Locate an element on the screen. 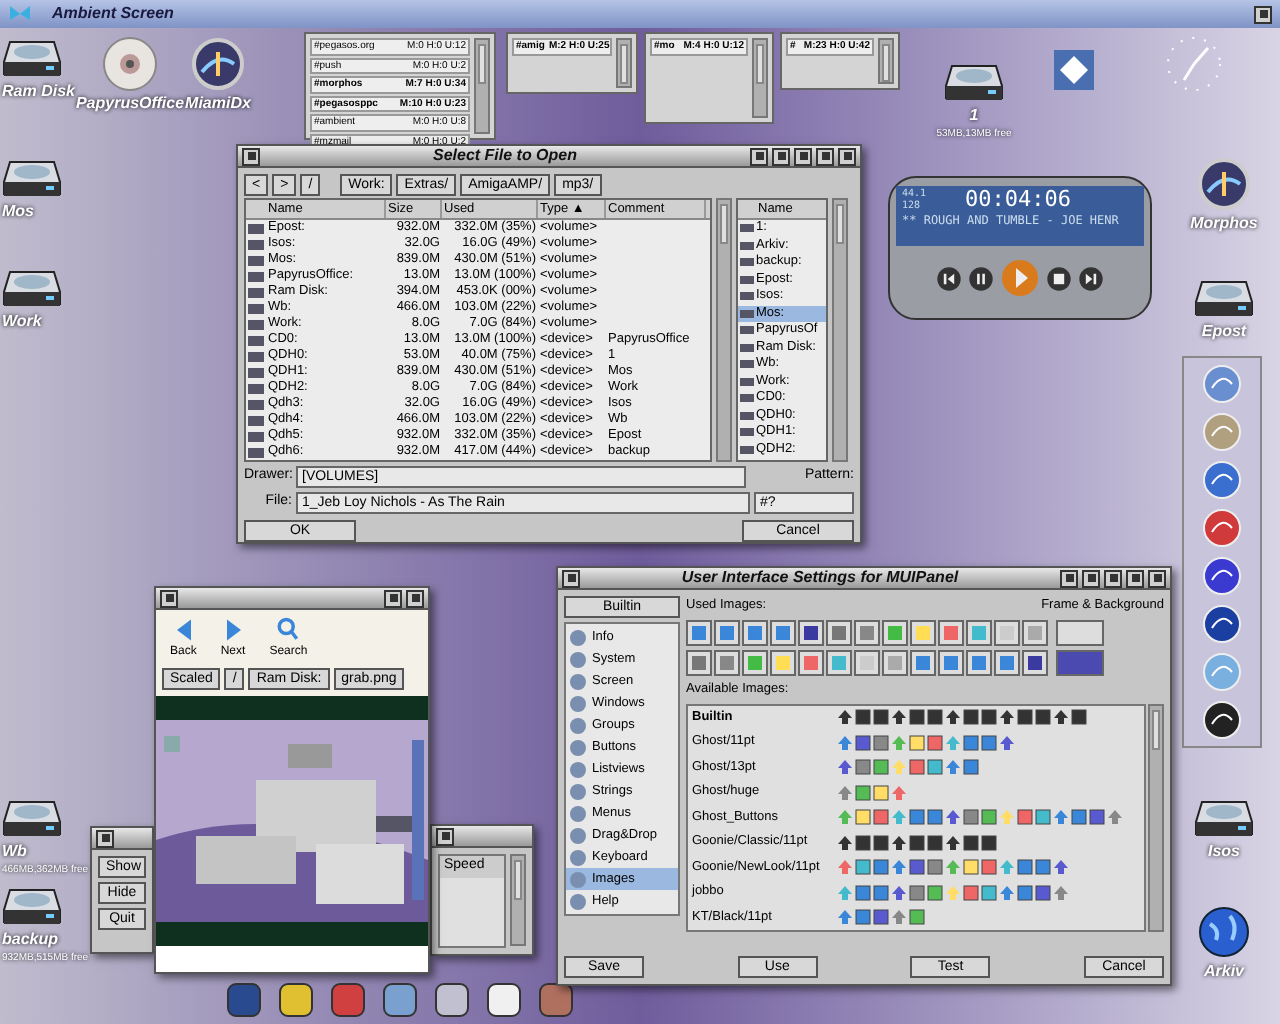 This screenshot has height=1024, width=1280. next-icon is located at coordinates (1091, 278).